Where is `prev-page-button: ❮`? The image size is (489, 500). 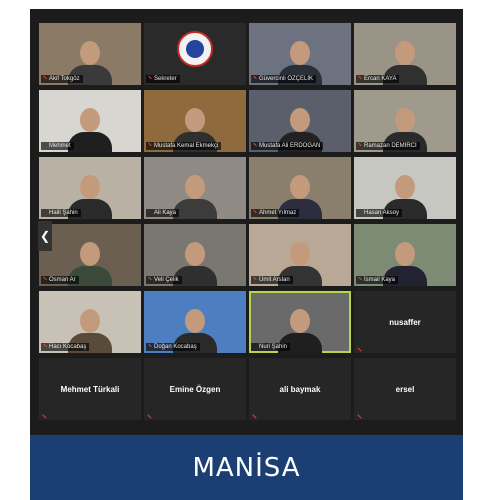 prev-page-button: ❮ is located at coordinates (45, 236).